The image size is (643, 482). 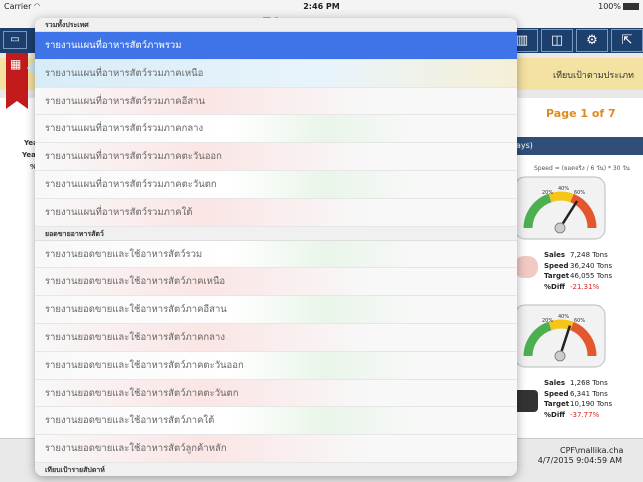 What do you see at coordinates (591, 265) in the screenshot?
I see `stat-value: 36,240 Tons` at bounding box center [591, 265].